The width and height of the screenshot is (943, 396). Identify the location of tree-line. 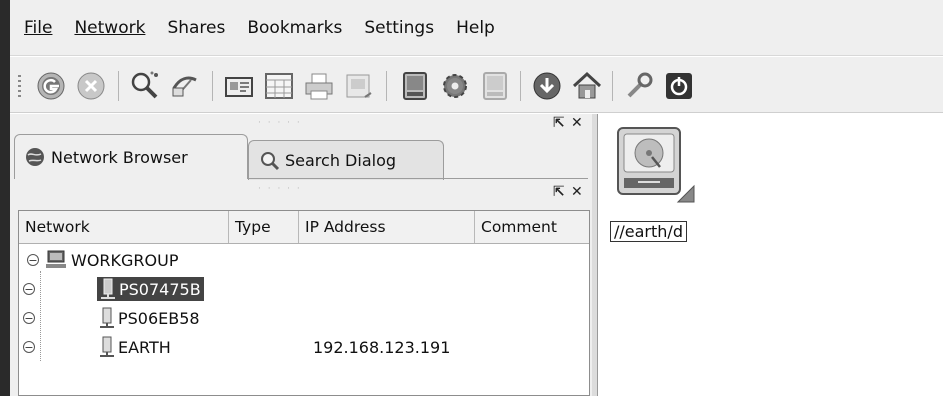
(40, 316).